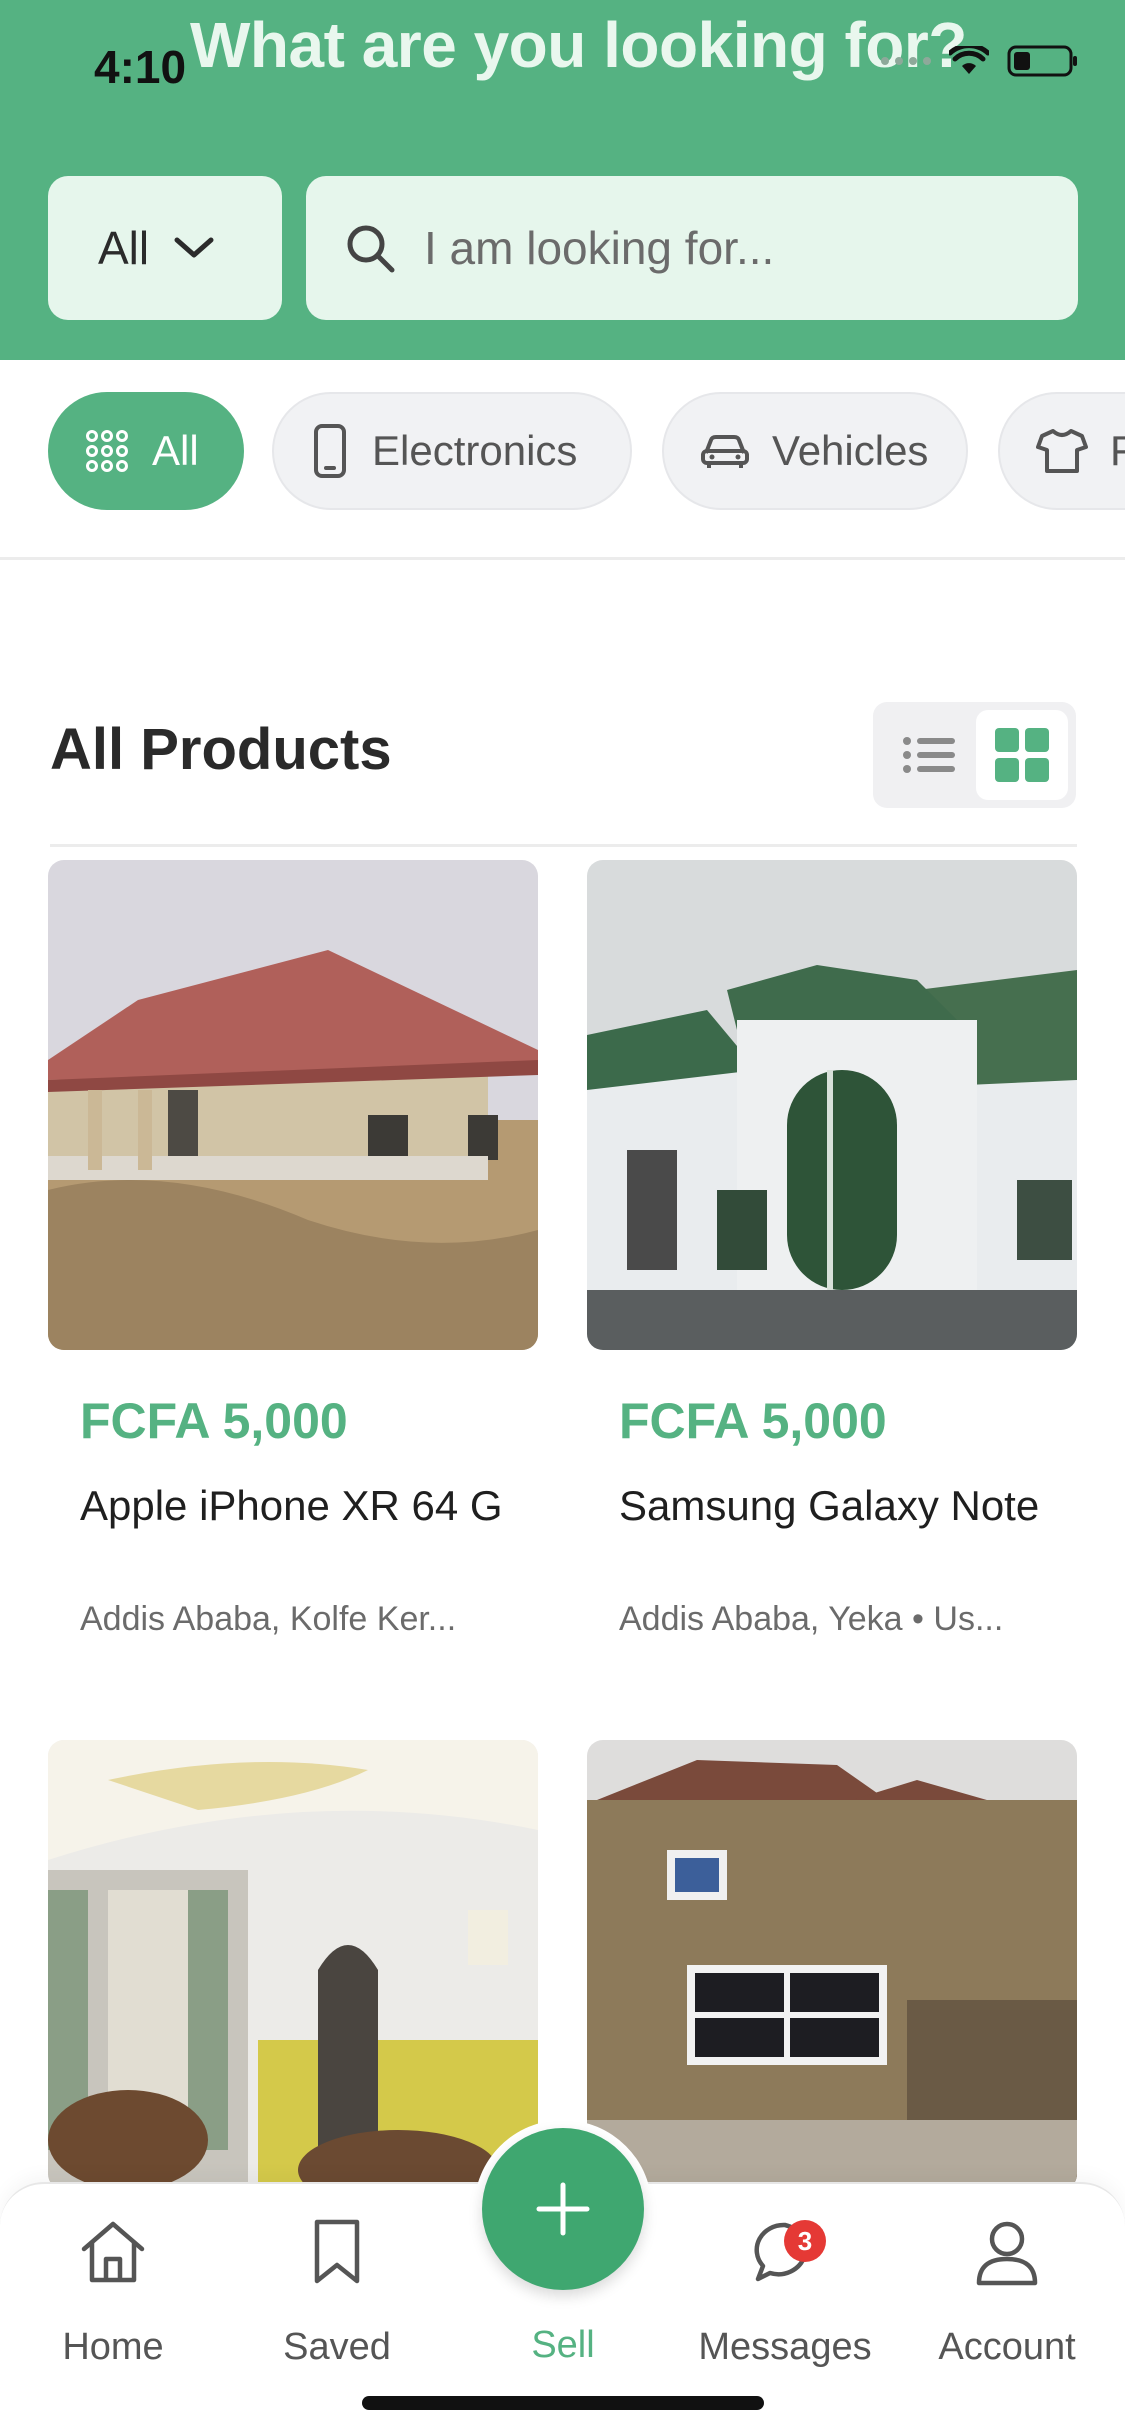 This screenshot has height=2436, width=1125. Describe the element at coordinates (107, 451) in the screenshot. I see `grid-dots-icon` at that location.